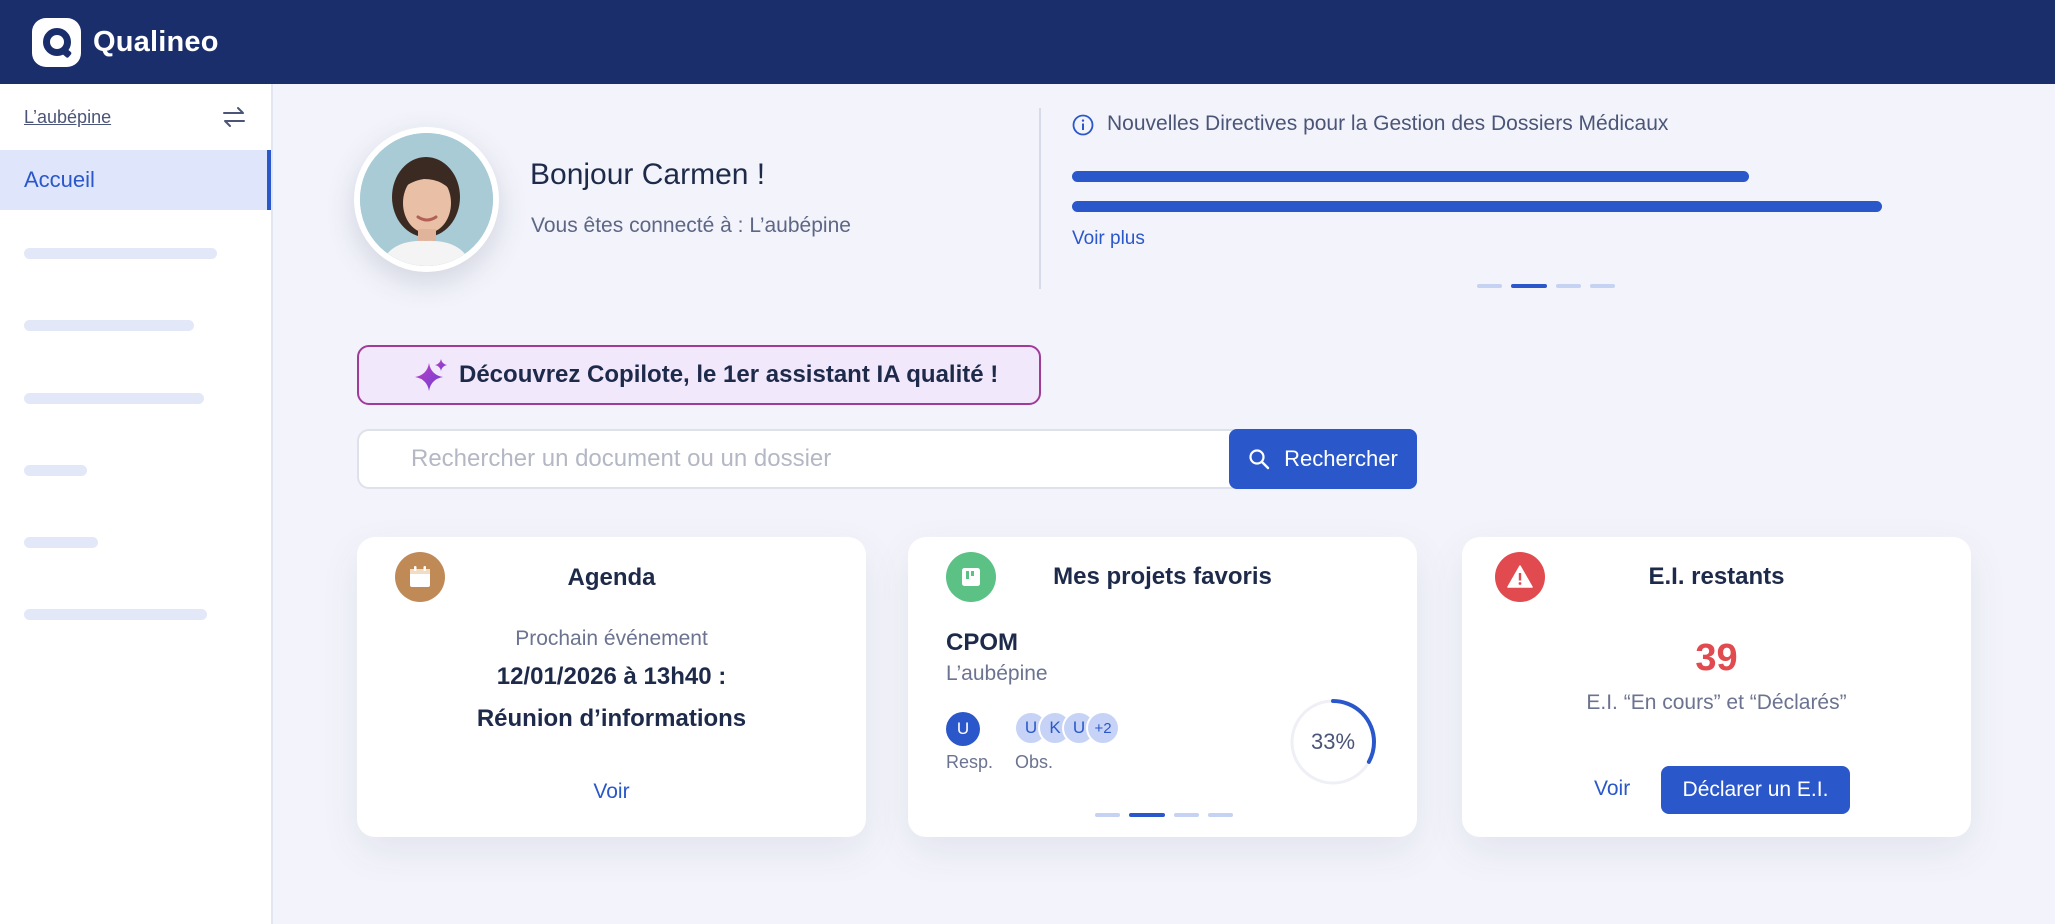 This screenshot has height=924, width=2055. I want to click on greeting-heading: Bonjour Carmen !, so click(648, 174).